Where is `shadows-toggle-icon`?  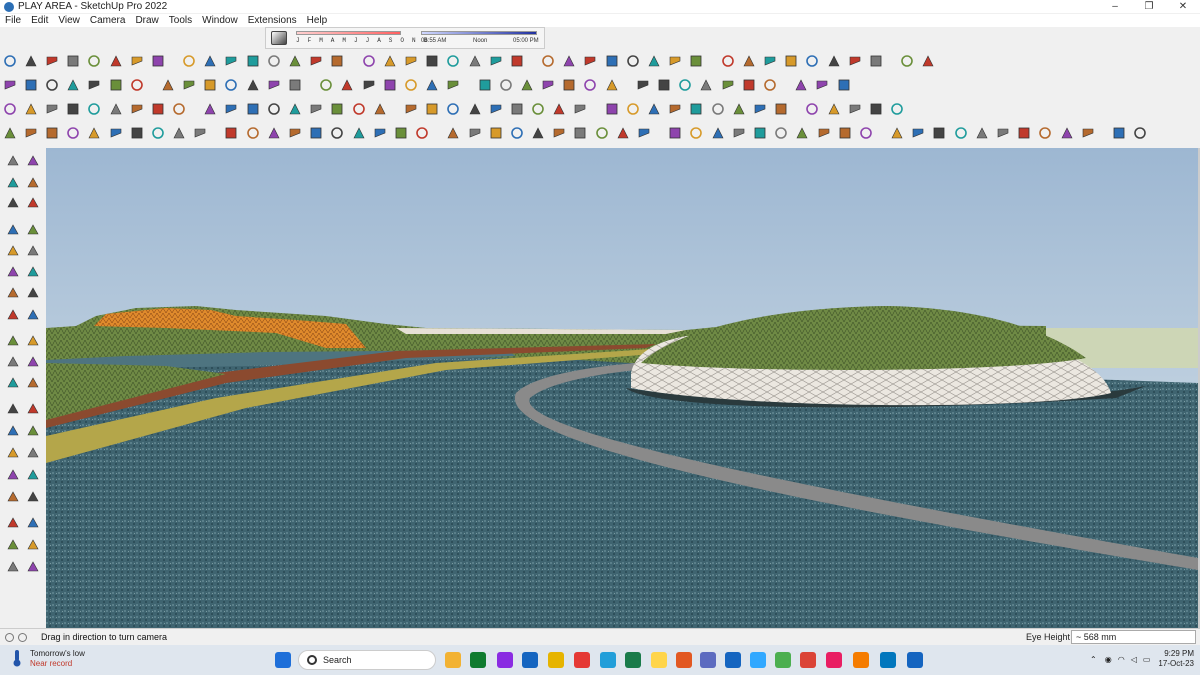 shadows-toggle-icon is located at coordinates (279, 38).